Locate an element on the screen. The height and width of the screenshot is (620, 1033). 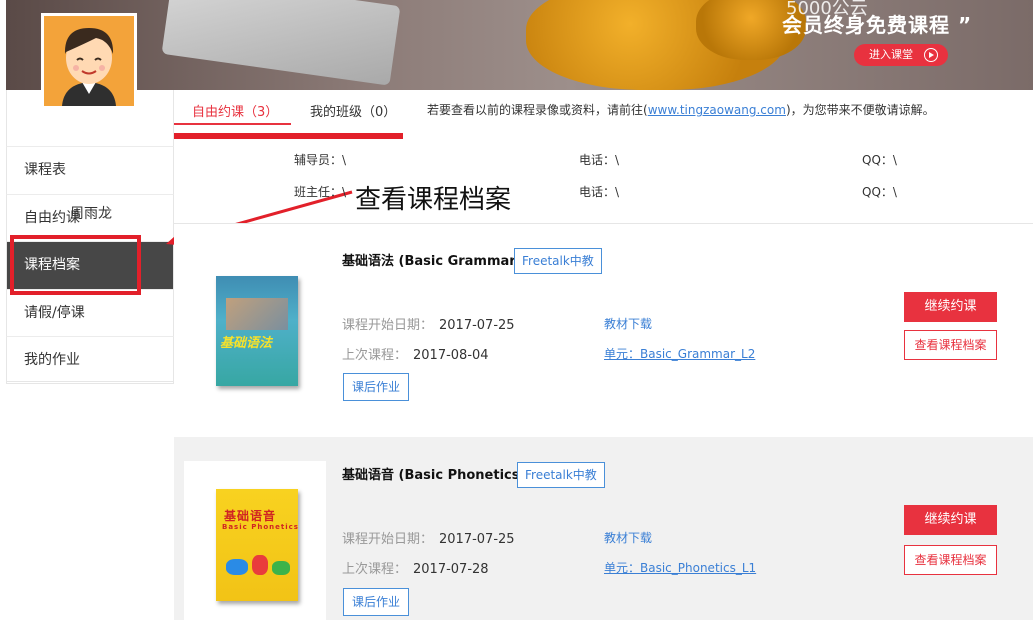
sidebar-item-schedule: 课程表 is located at coordinates (90, 170).